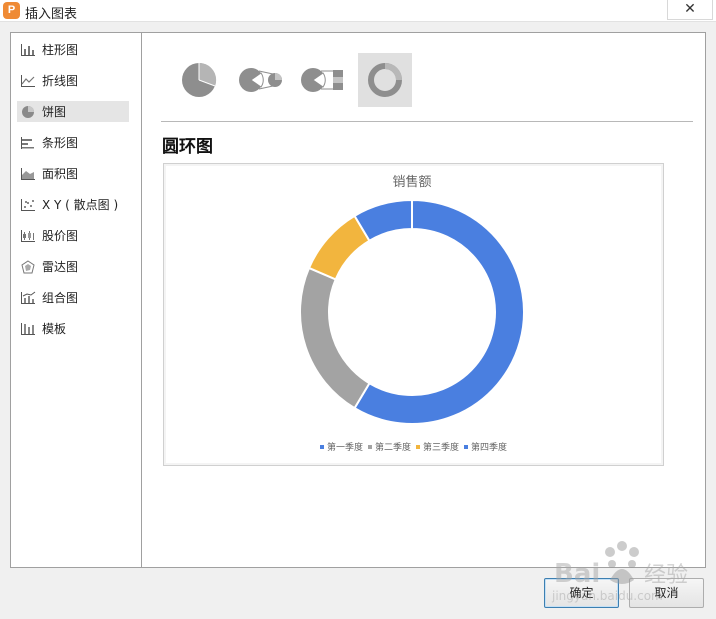 The width and height of the screenshot is (716, 619). Describe the element at coordinates (28, 81) in the screenshot. I see `line-chart-icon` at that location.